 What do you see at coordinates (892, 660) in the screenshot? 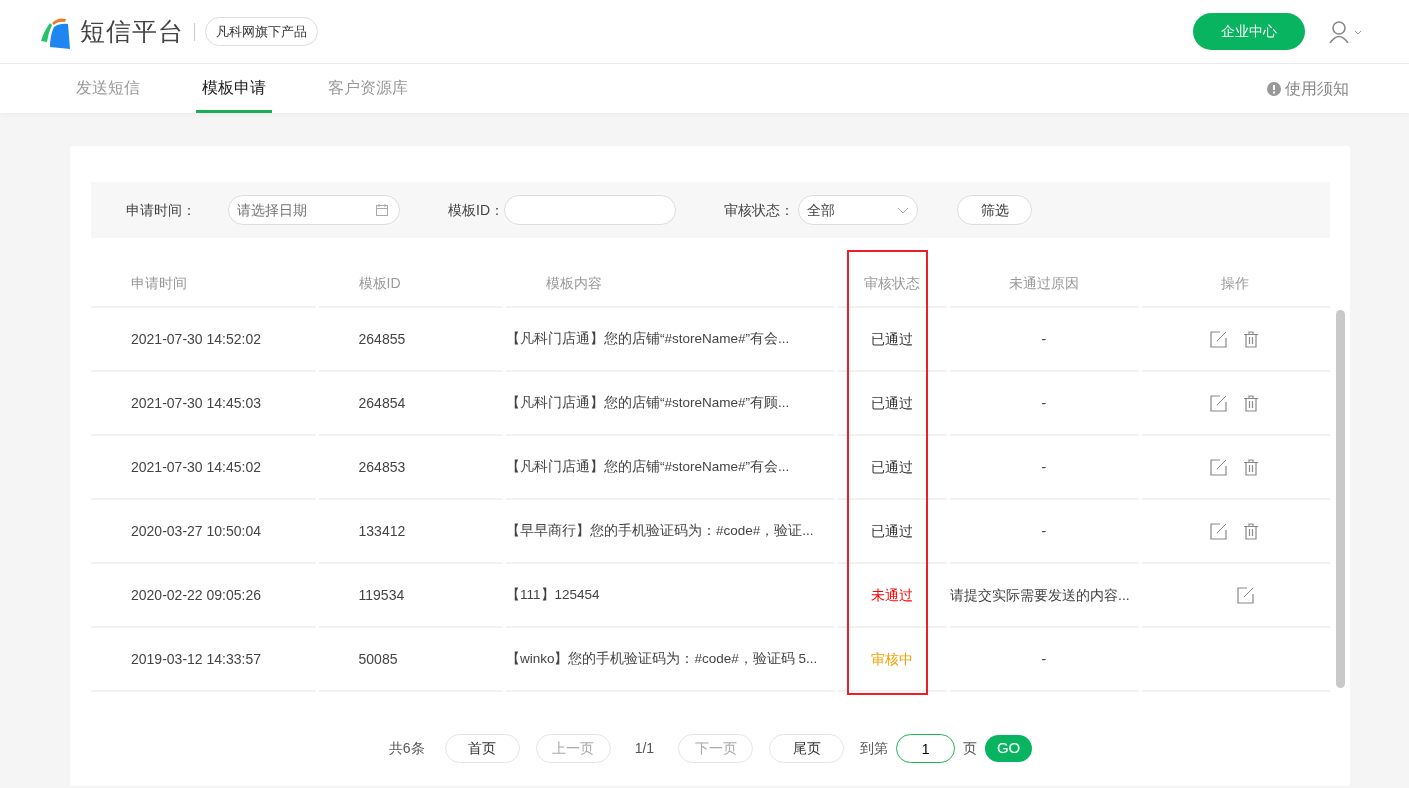
I see `status-text: 审核中` at bounding box center [892, 660].